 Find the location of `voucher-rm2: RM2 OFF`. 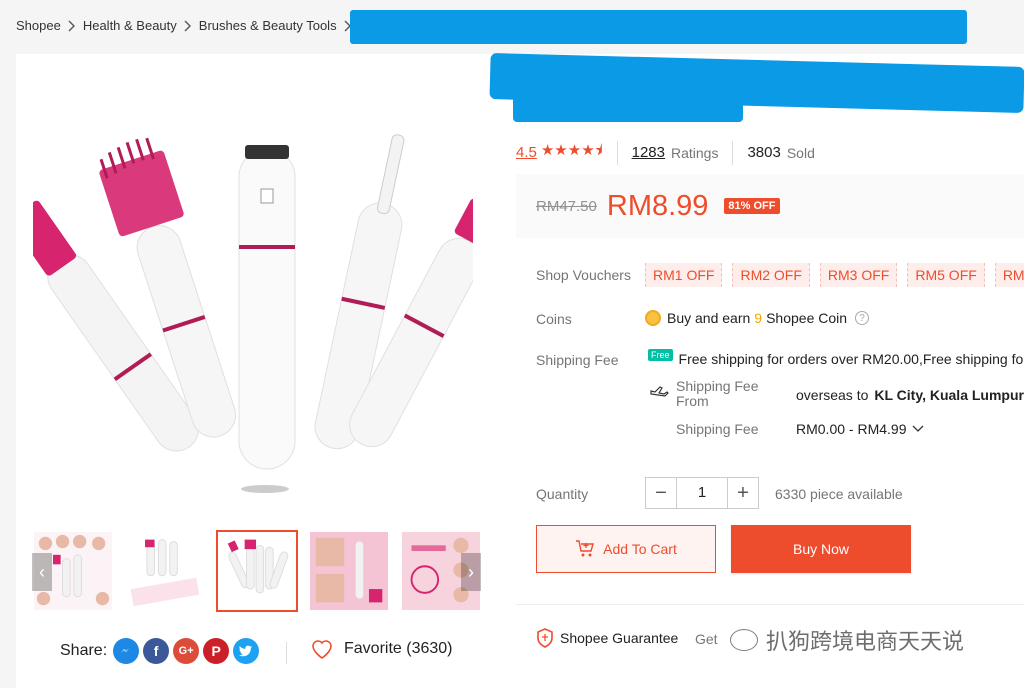

voucher-rm2: RM2 OFF is located at coordinates (771, 275).